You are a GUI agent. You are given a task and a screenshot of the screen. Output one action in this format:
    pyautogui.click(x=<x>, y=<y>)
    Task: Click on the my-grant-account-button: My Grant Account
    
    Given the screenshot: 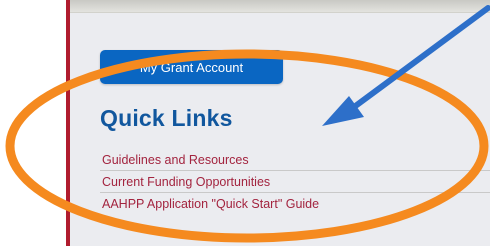 What is the action you would take?
    pyautogui.click(x=191, y=67)
    